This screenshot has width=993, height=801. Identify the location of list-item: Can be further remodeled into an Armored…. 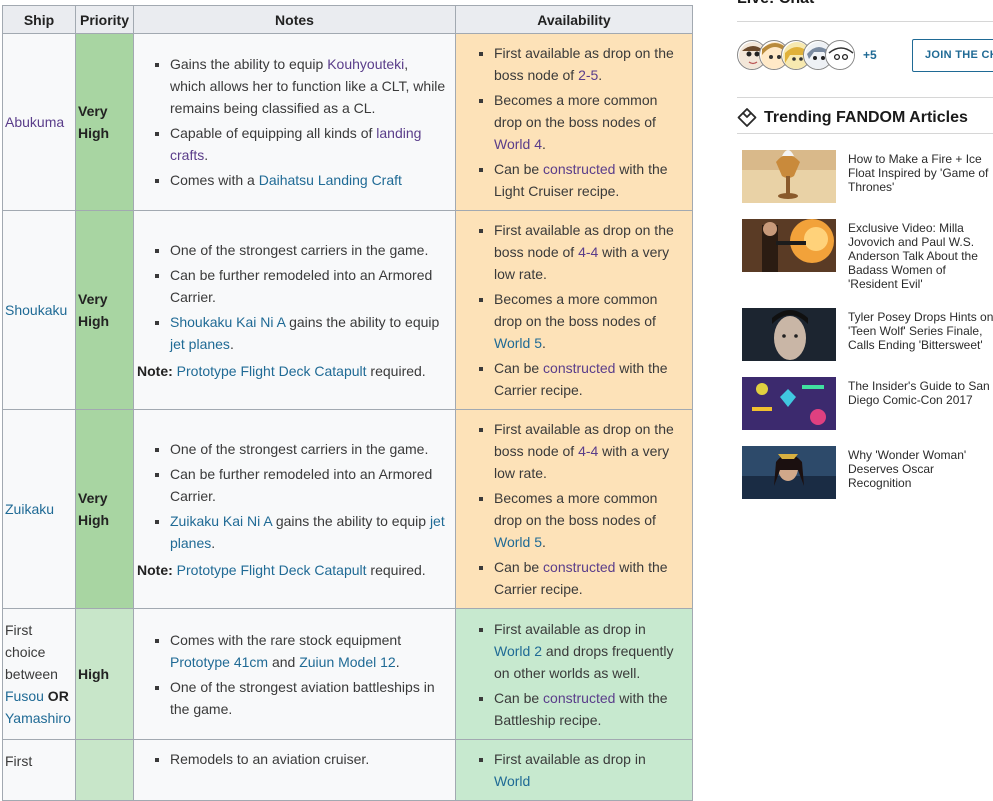
(311, 286).